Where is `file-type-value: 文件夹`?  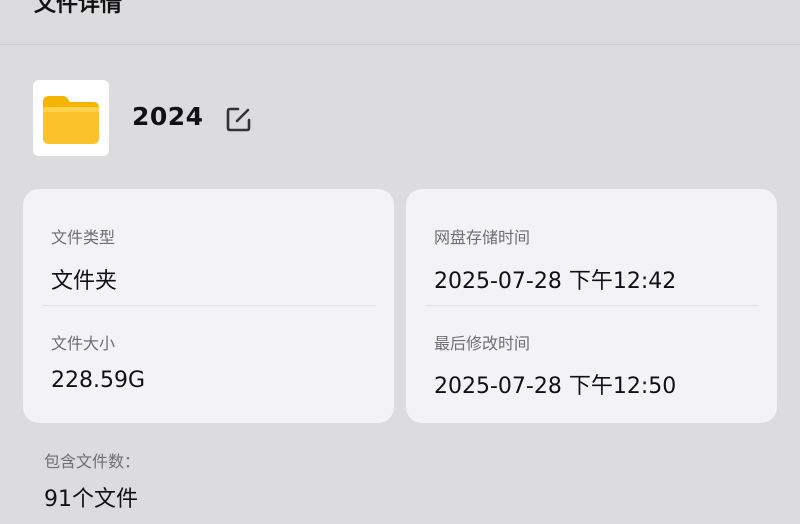 file-type-value: 文件夹 is located at coordinates (84, 281).